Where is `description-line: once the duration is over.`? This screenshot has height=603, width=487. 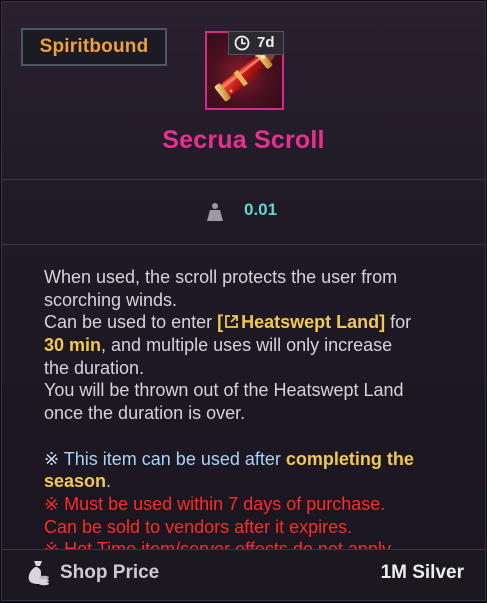 description-line: once the duration is over. is located at coordinates (145, 413).